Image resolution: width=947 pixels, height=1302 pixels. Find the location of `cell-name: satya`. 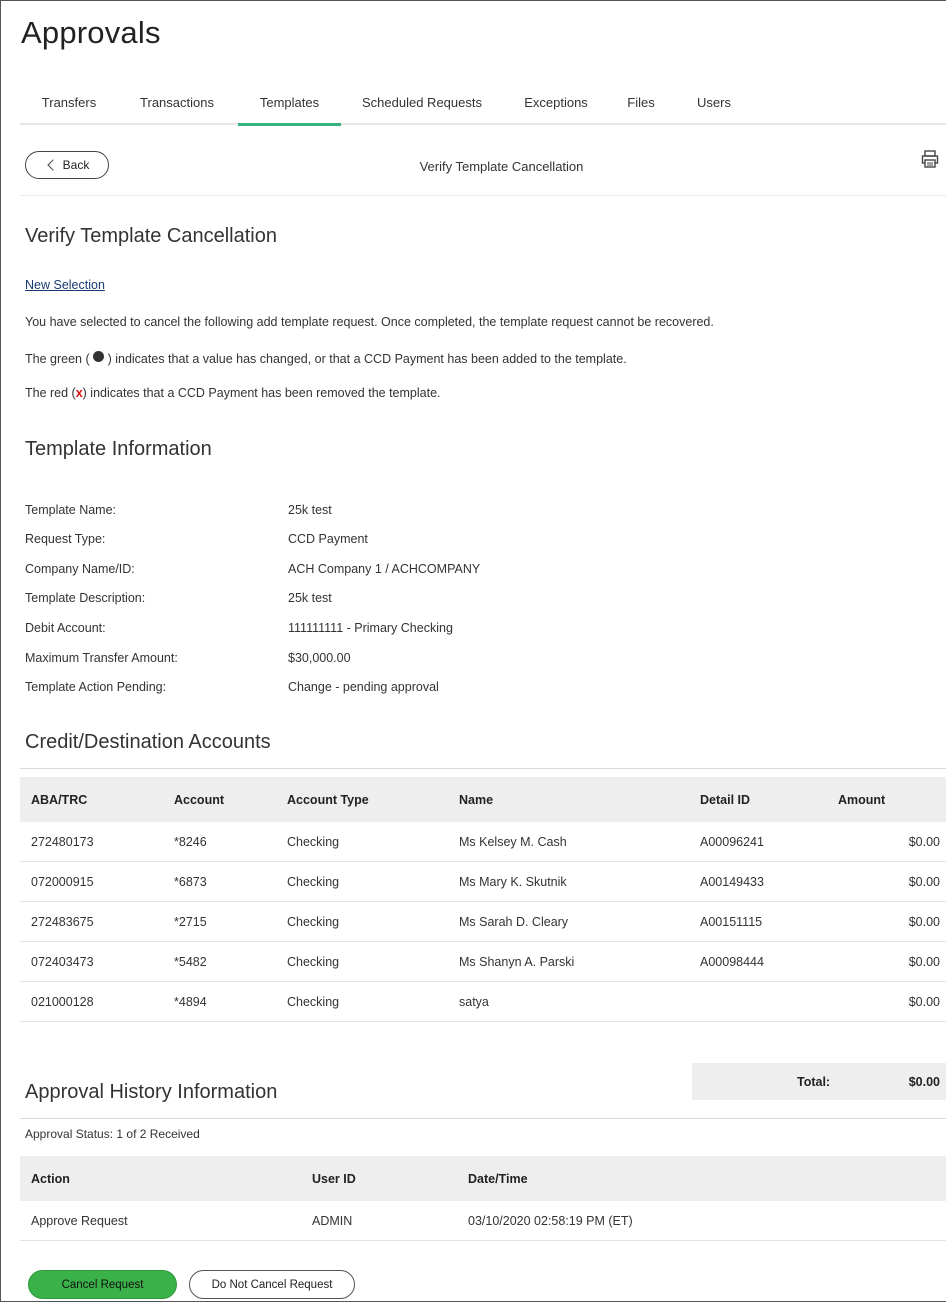

cell-name: satya is located at coordinates (568, 1001).